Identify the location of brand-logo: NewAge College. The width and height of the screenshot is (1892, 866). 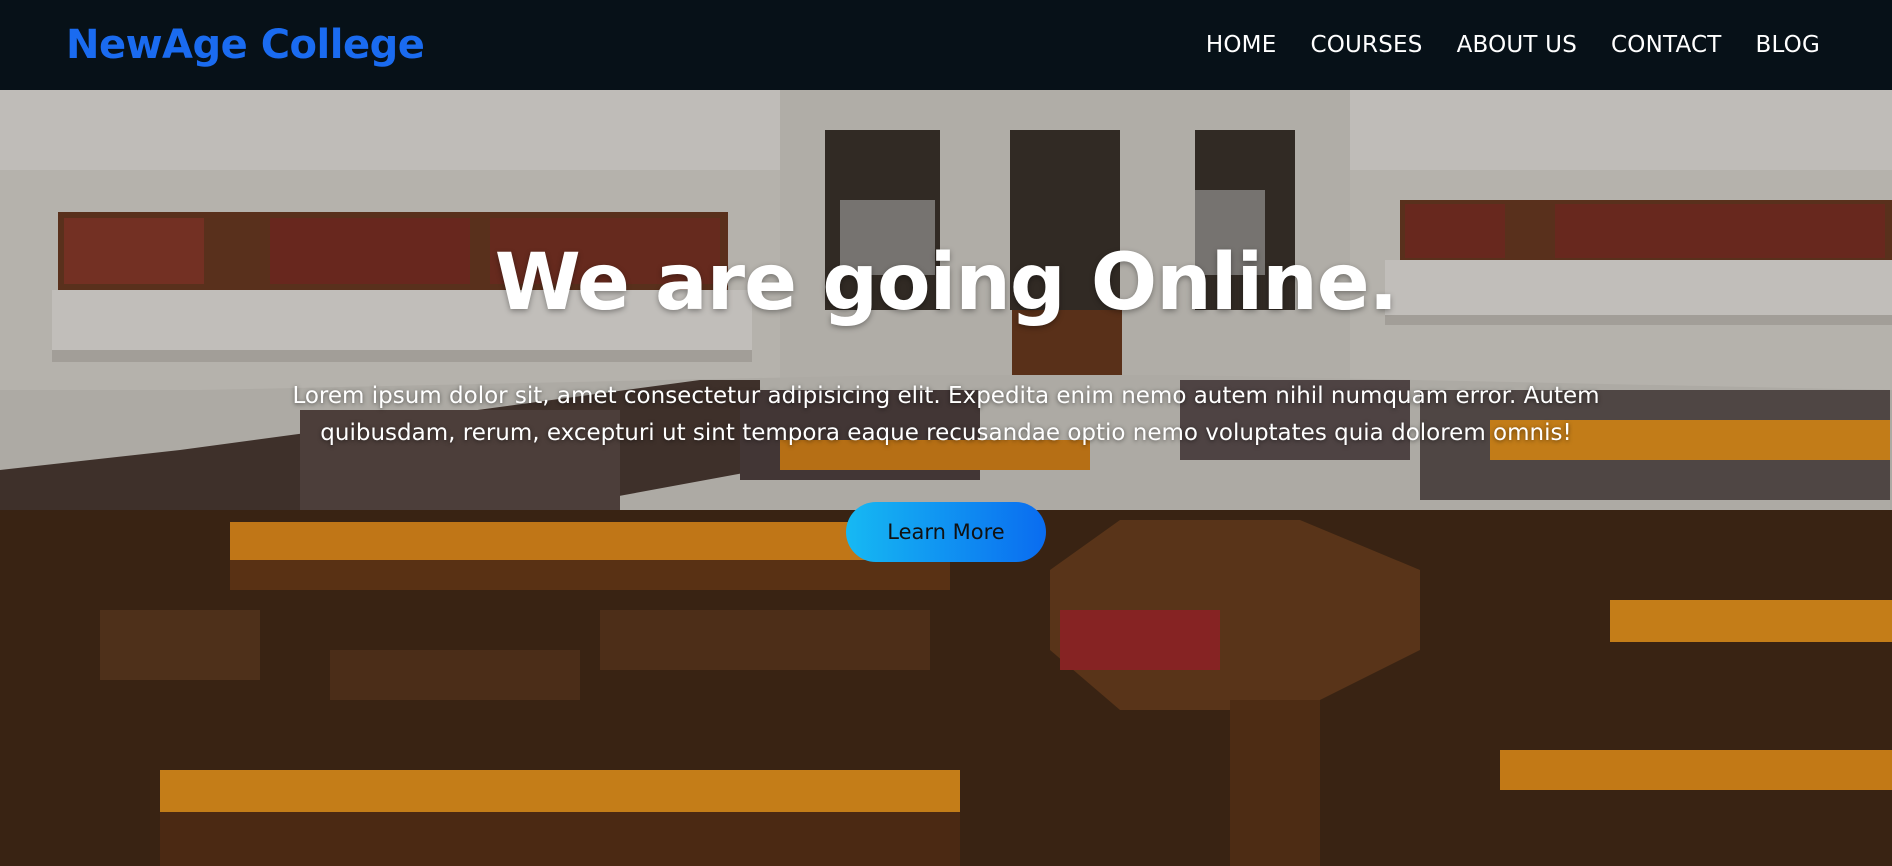
(245, 45).